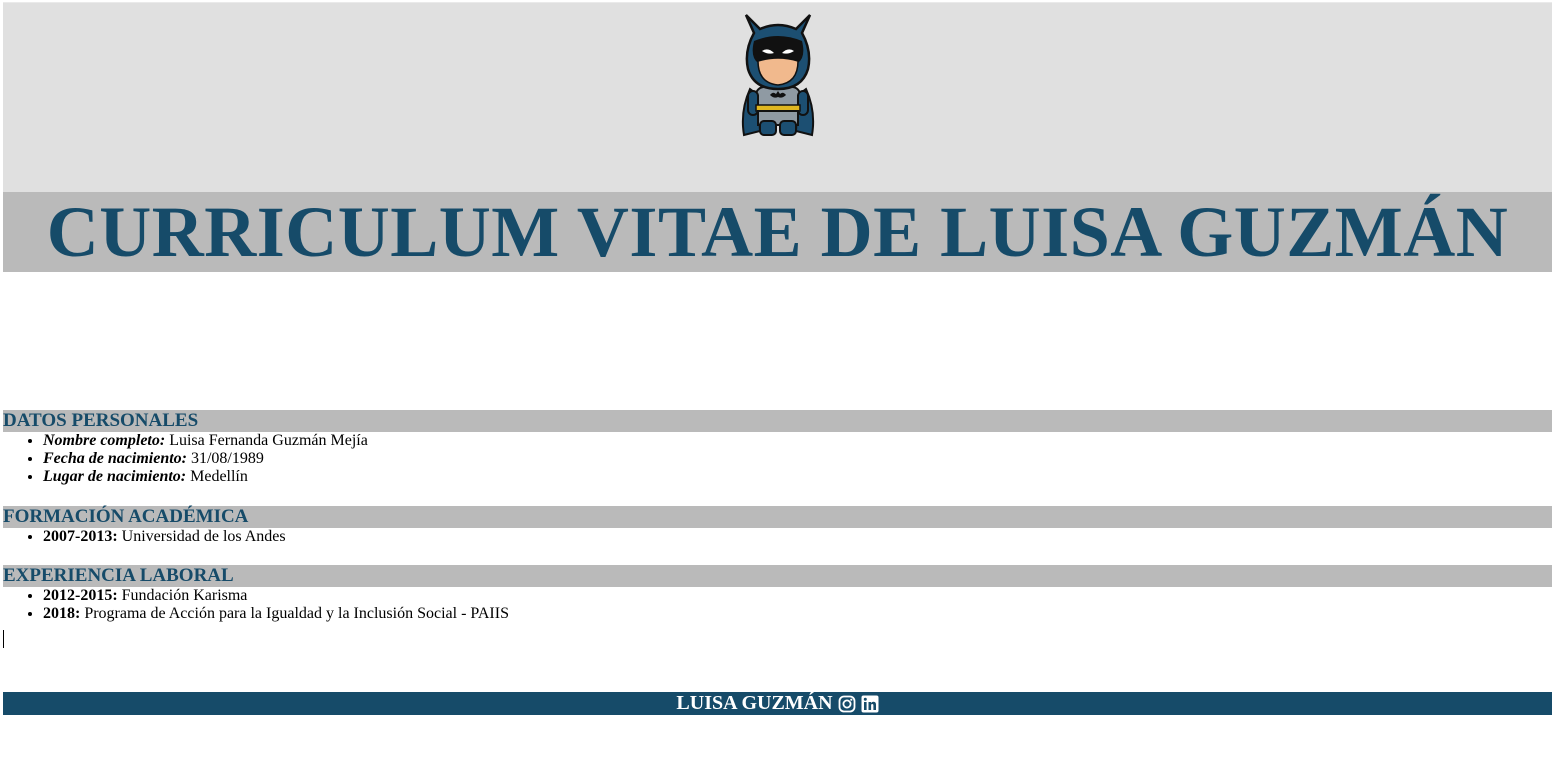 This screenshot has width=1553, height=773. I want to click on page-title: CURRICULUM VITAE DE LUISA GUZMÁN, so click(777, 232).